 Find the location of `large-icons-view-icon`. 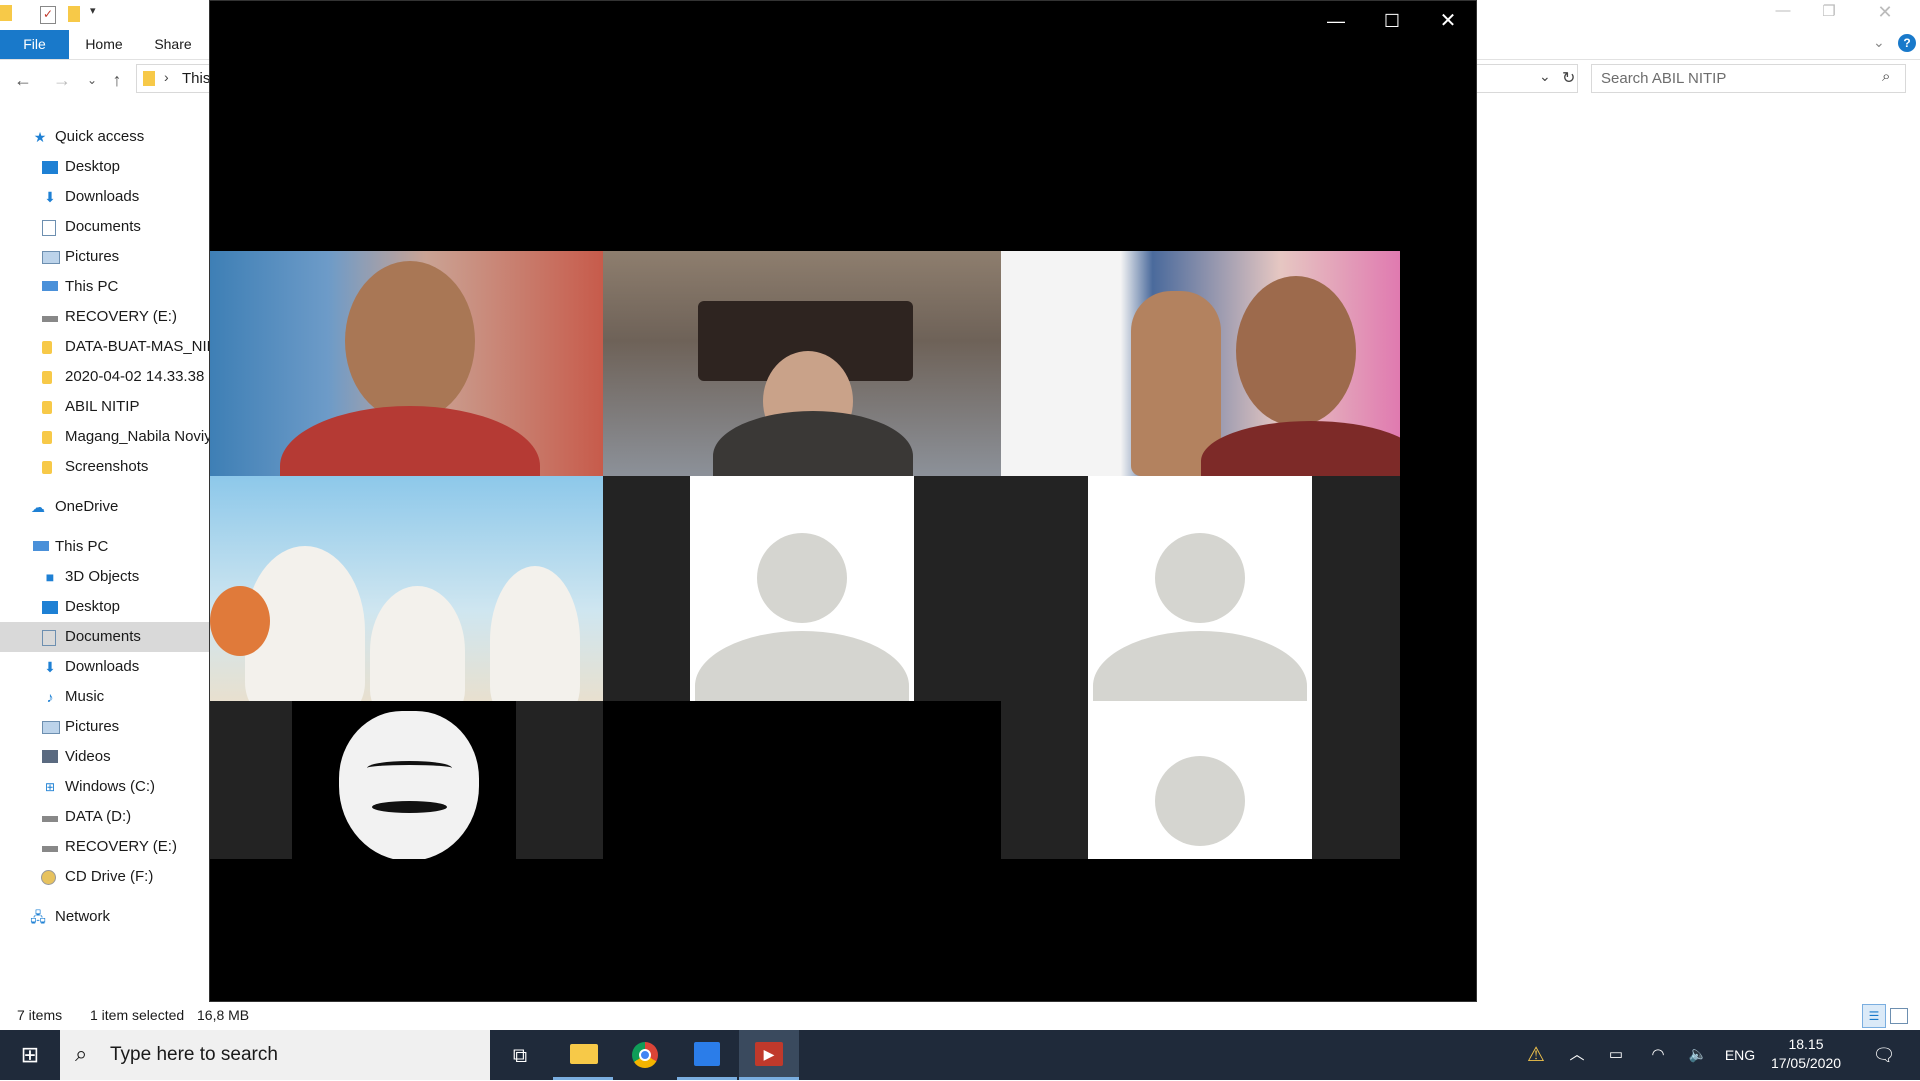

large-icons-view-icon is located at coordinates (1899, 1016).